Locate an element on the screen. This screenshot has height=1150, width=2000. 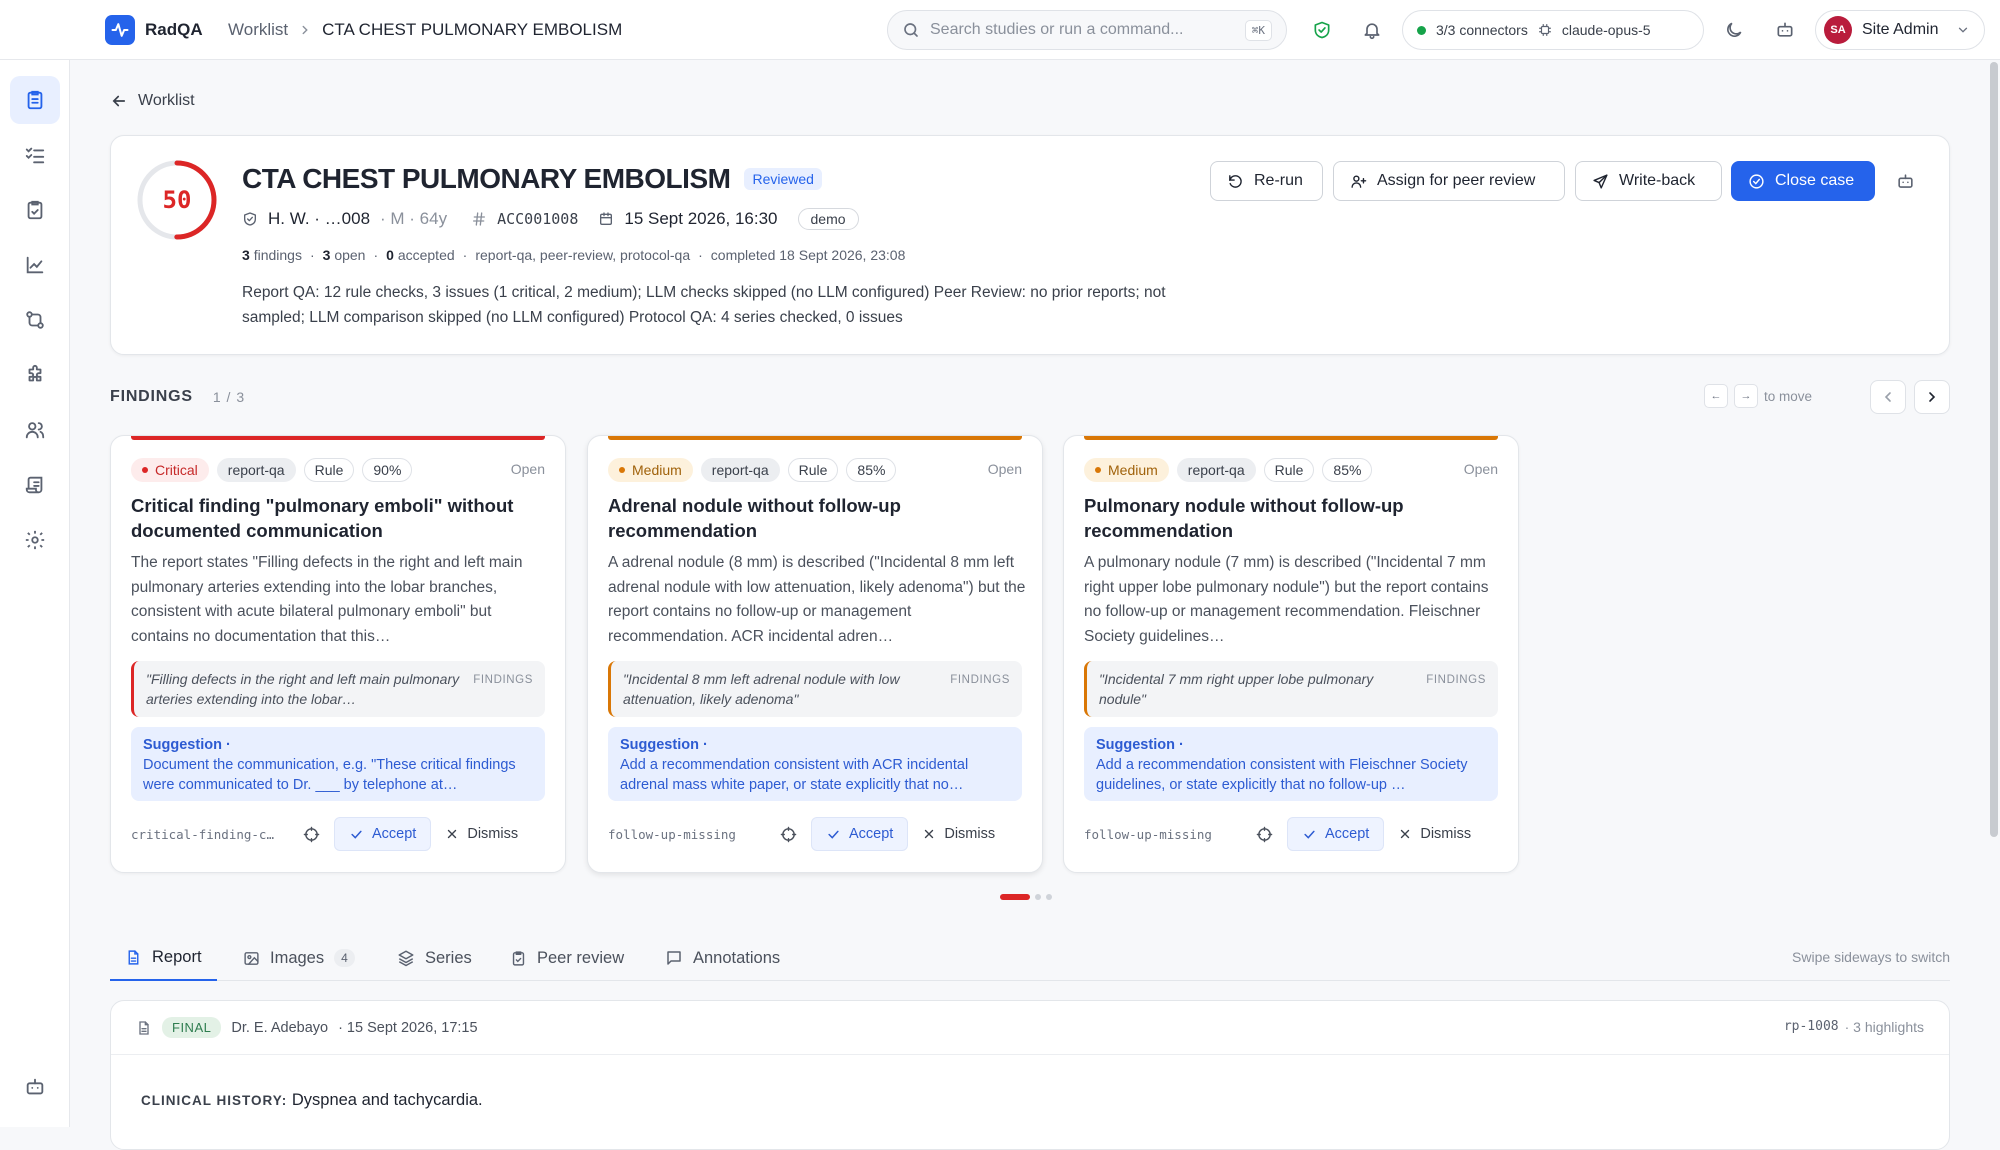
send-icon is located at coordinates (1600, 181).